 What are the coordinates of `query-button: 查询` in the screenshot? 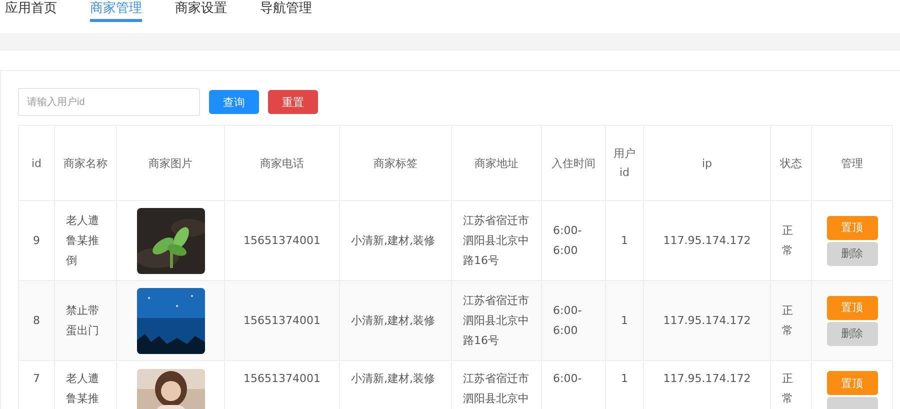 It's located at (234, 102).